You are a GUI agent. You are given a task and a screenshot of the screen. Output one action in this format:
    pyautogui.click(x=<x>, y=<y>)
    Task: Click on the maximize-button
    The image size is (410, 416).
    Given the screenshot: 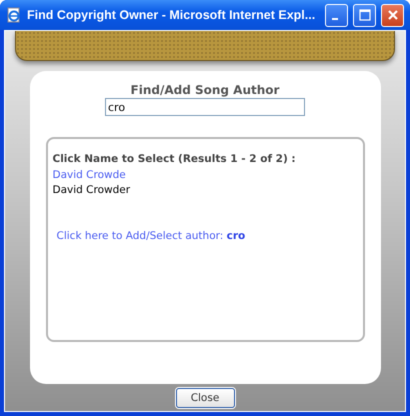 What is the action you would take?
    pyautogui.click(x=364, y=15)
    